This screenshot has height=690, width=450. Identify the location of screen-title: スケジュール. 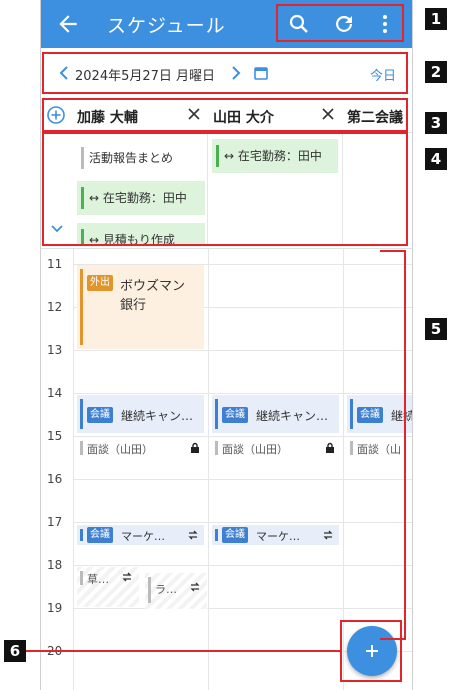
(166, 26).